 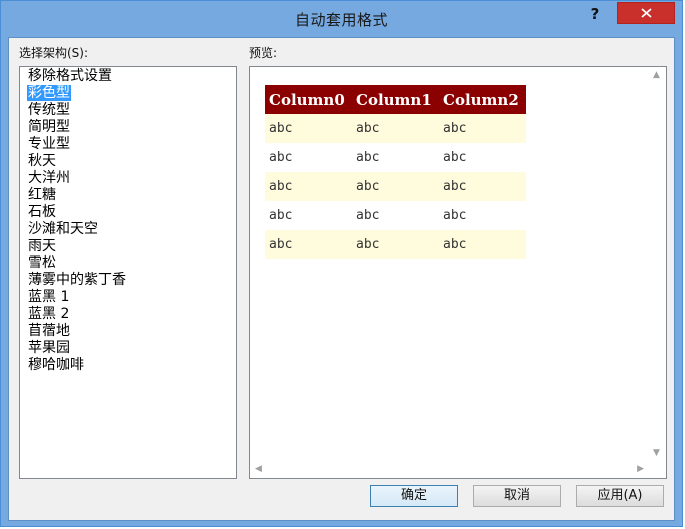 What do you see at coordinates (42, 212) in the screenshot?
I see `scheme-item-label: 石板` at bounding box center [42, 212].